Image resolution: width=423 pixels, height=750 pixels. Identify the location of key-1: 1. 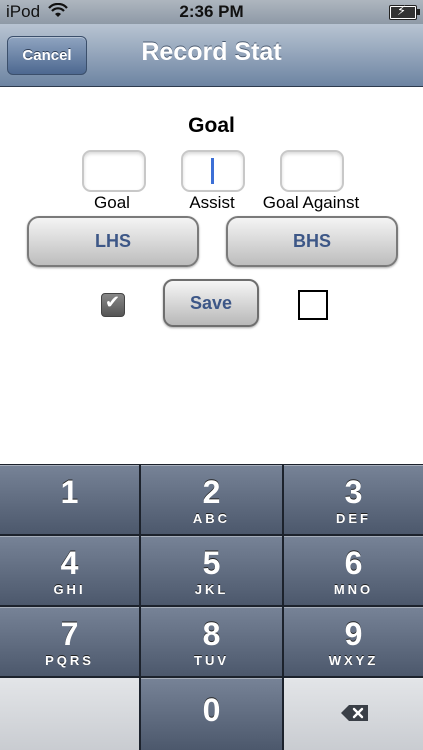
(69, 499).